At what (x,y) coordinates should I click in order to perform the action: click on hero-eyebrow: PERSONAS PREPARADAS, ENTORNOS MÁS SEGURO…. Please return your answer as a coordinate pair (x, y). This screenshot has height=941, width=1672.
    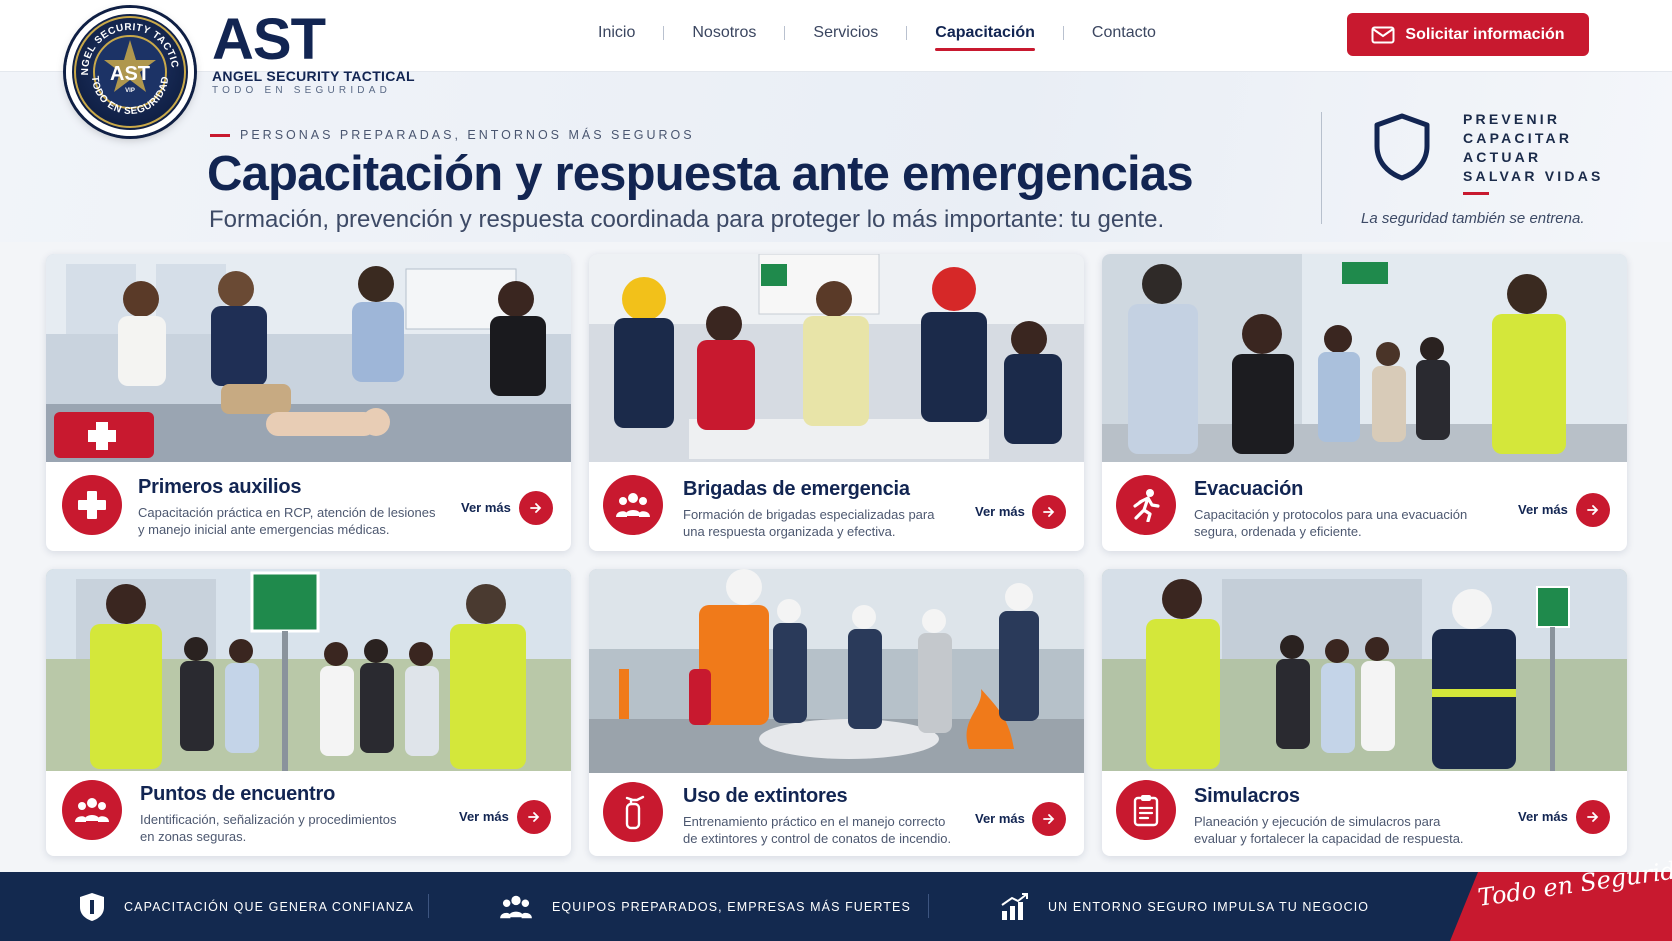
    Looking at the image, I should click on (452, 135).